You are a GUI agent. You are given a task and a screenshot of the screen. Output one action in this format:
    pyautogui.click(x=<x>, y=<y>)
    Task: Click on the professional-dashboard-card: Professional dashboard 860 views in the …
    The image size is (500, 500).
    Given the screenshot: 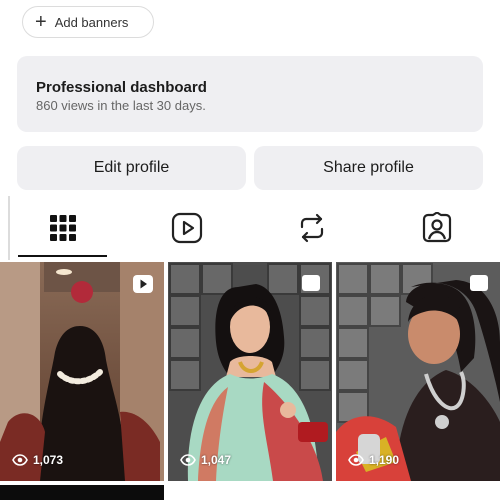 What is the action you would take?
    pyautogui.click(x=250, y=94)
    